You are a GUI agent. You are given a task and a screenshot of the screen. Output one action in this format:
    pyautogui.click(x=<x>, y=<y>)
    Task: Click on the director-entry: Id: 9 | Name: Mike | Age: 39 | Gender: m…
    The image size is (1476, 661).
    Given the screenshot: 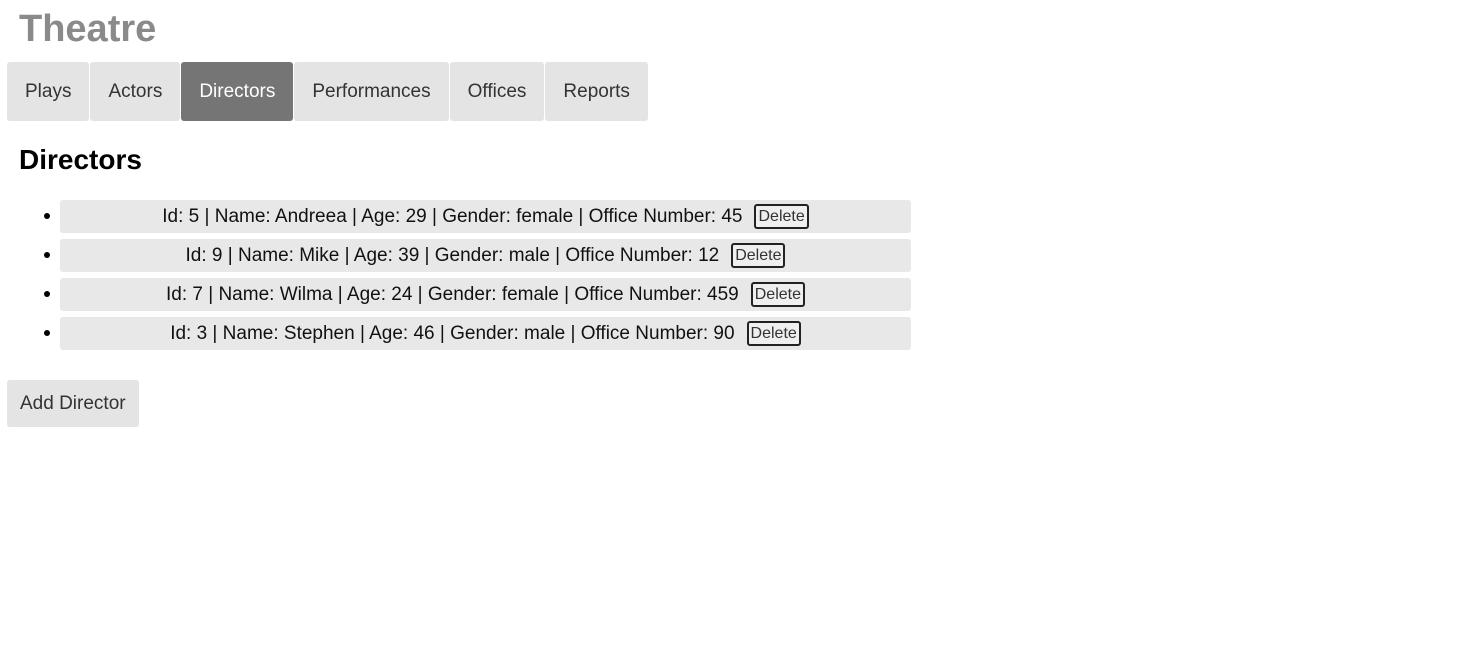 What is the action you would take?
    pyautogui.click(x=485, y=255)
    